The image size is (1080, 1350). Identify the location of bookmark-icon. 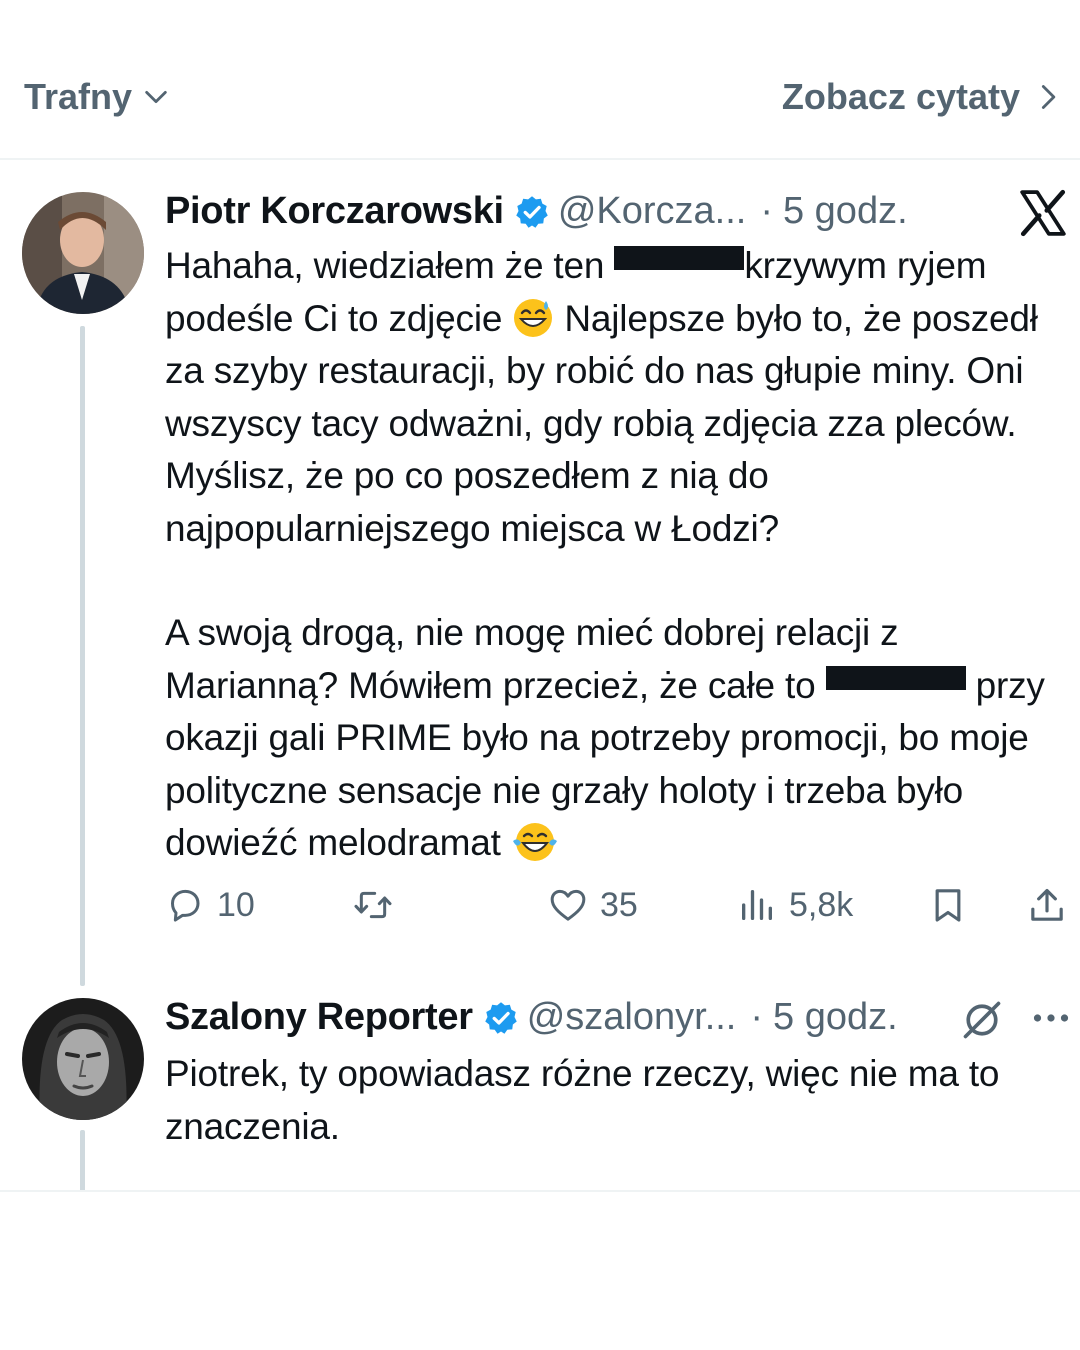
(948, 905).